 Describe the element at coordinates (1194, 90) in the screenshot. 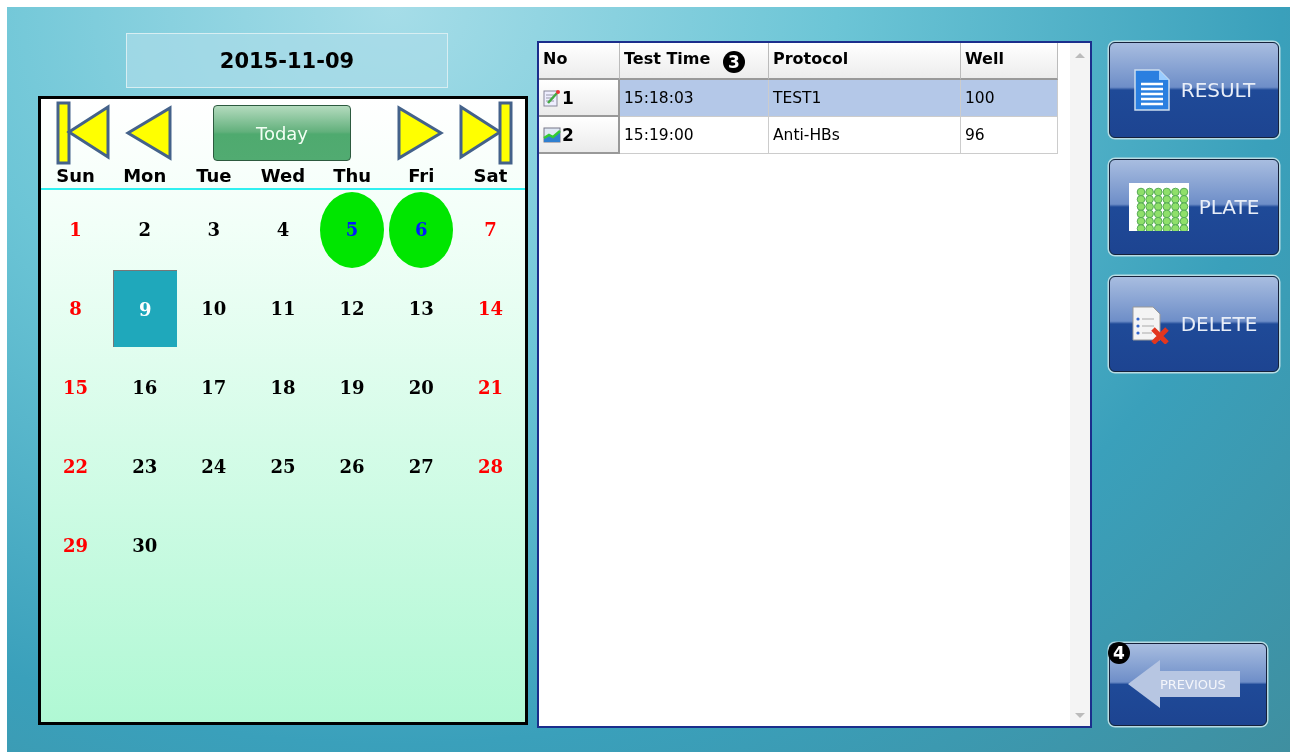

I see `document-button: RESULT` at that location.